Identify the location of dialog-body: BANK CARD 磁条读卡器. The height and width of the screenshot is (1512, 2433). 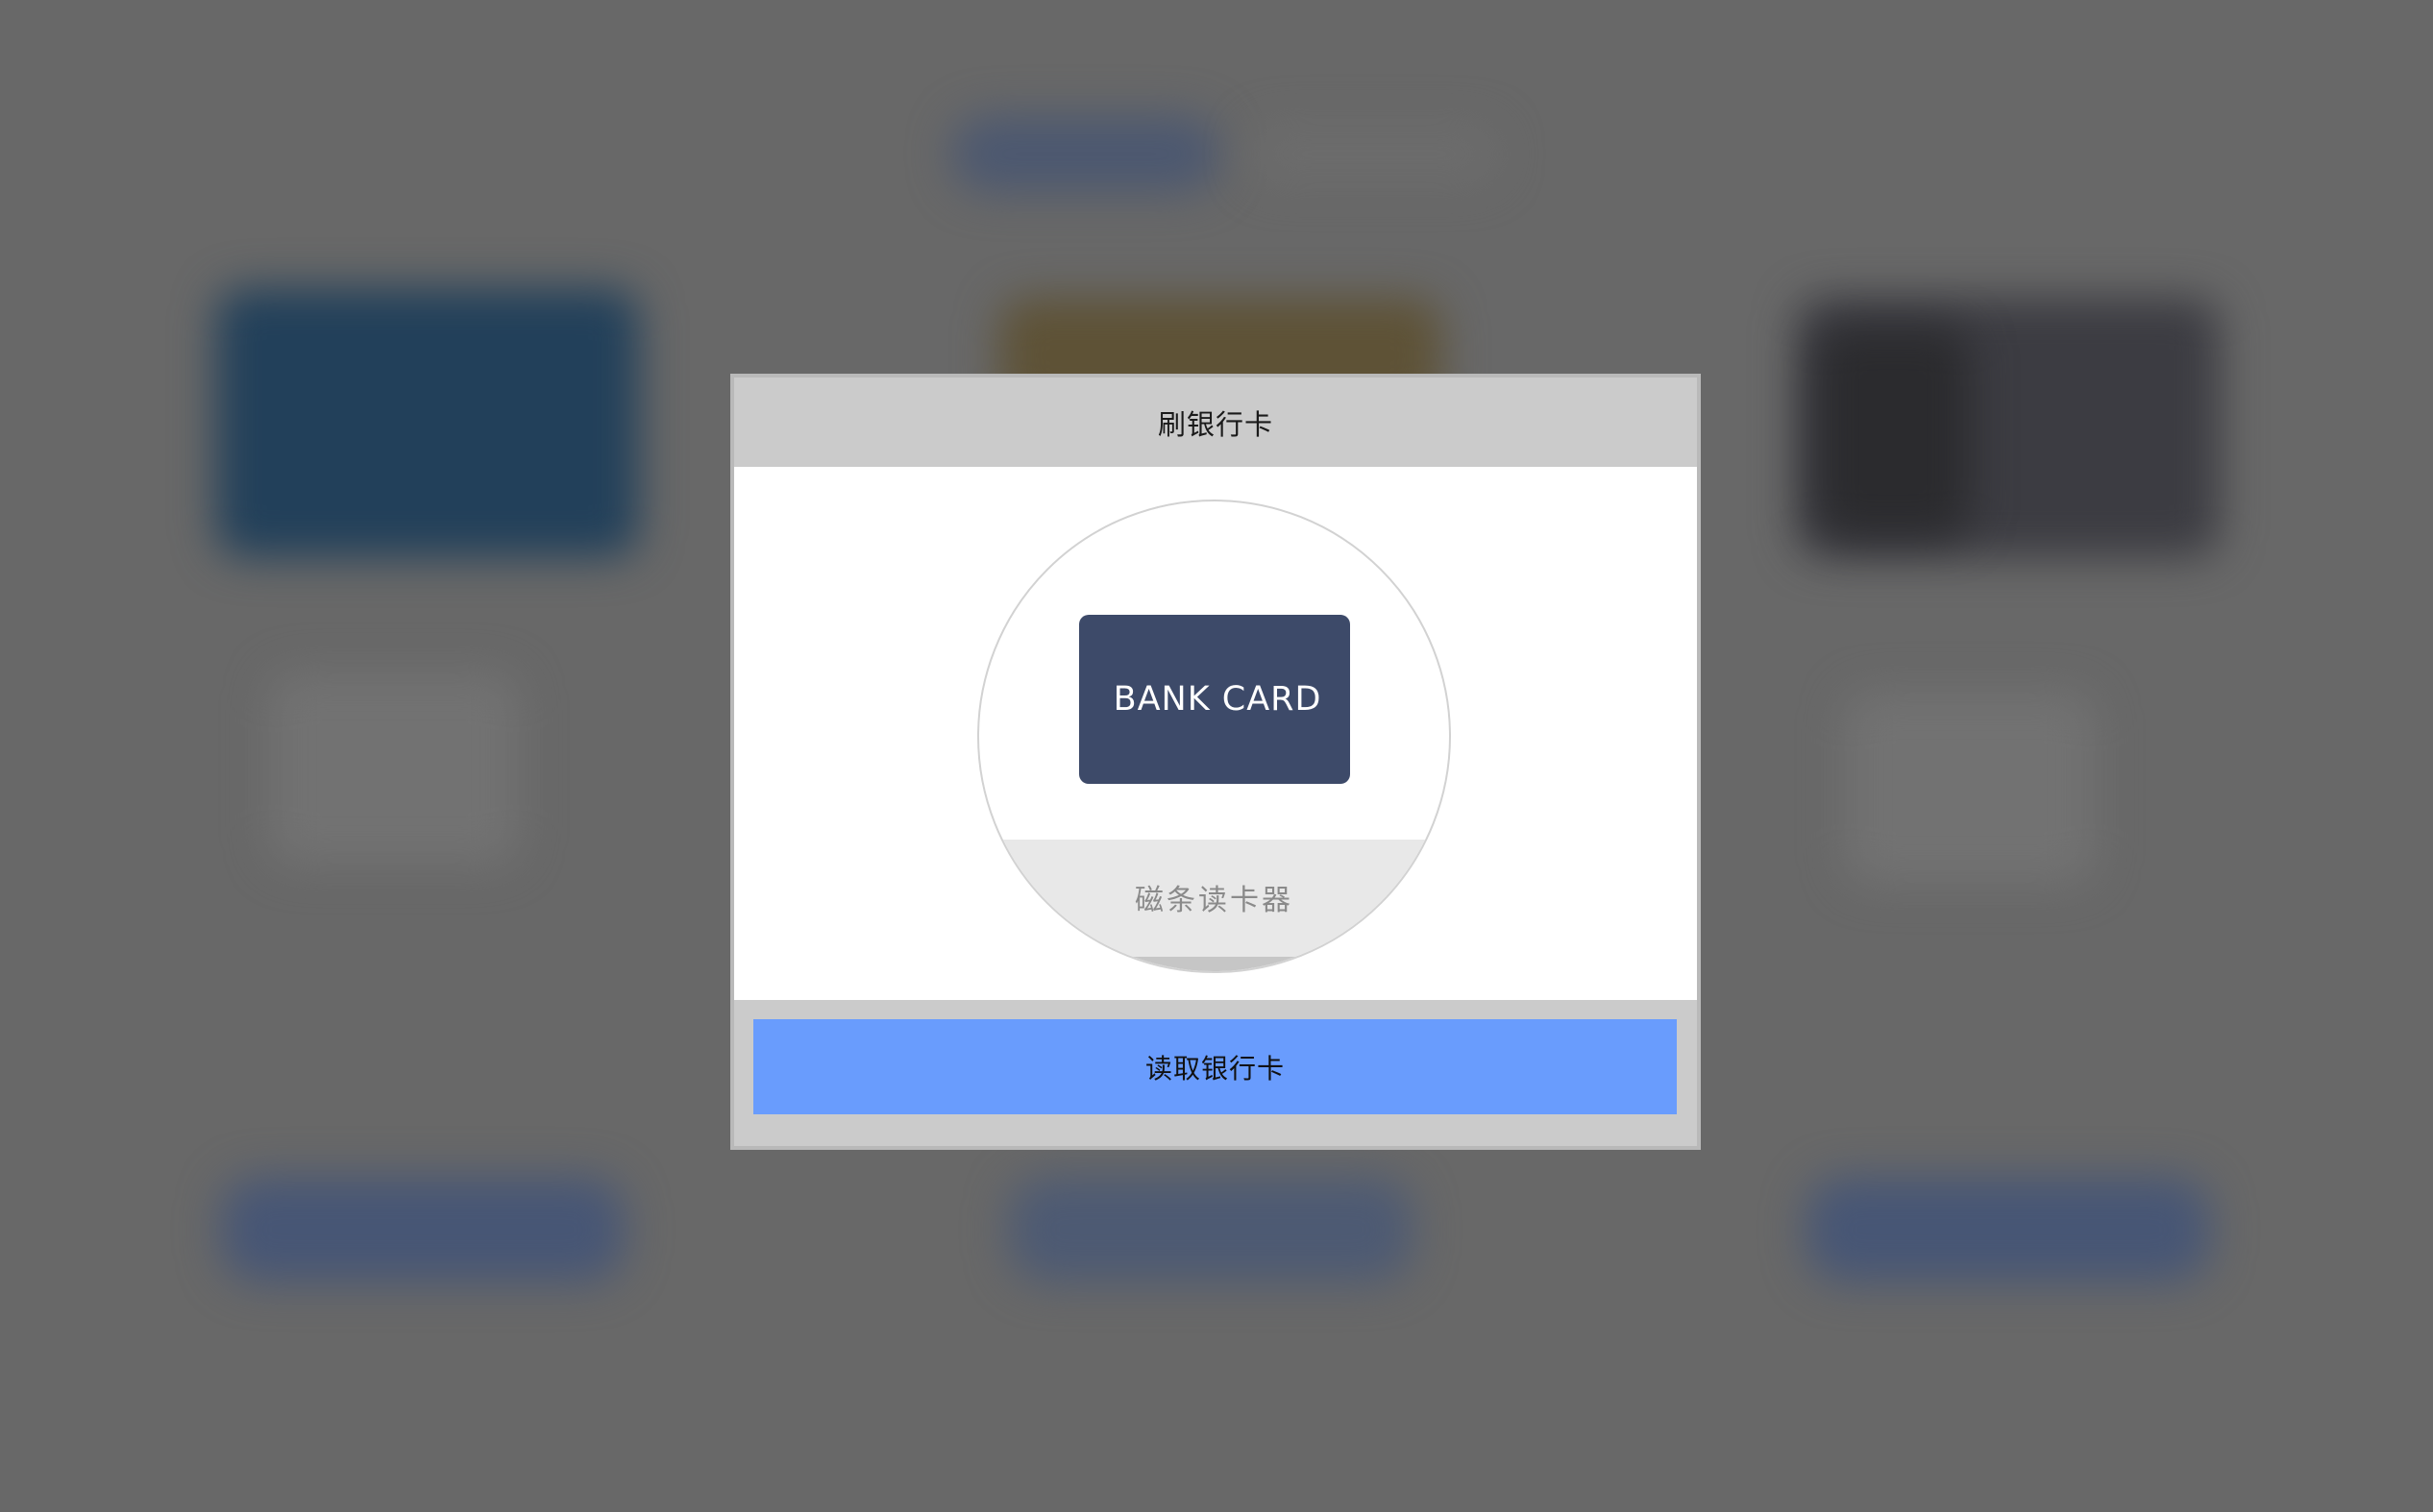
(1215, 733).